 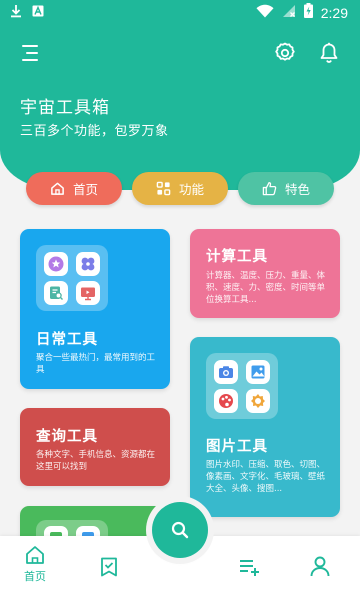 What do you see at coordinates (265, 13) in the screenshot?
I see `wifi-icon` at bounding box center [265, 13].